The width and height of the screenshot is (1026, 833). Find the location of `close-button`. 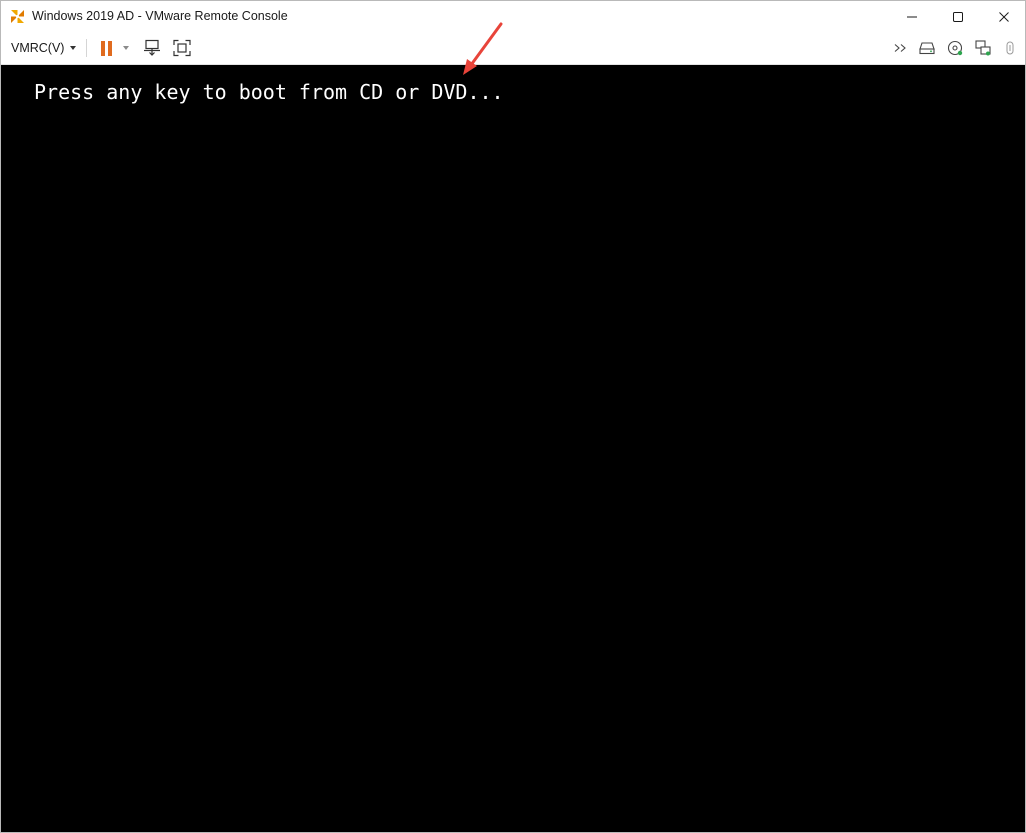

close-button is located at coordinates (1003, 16).